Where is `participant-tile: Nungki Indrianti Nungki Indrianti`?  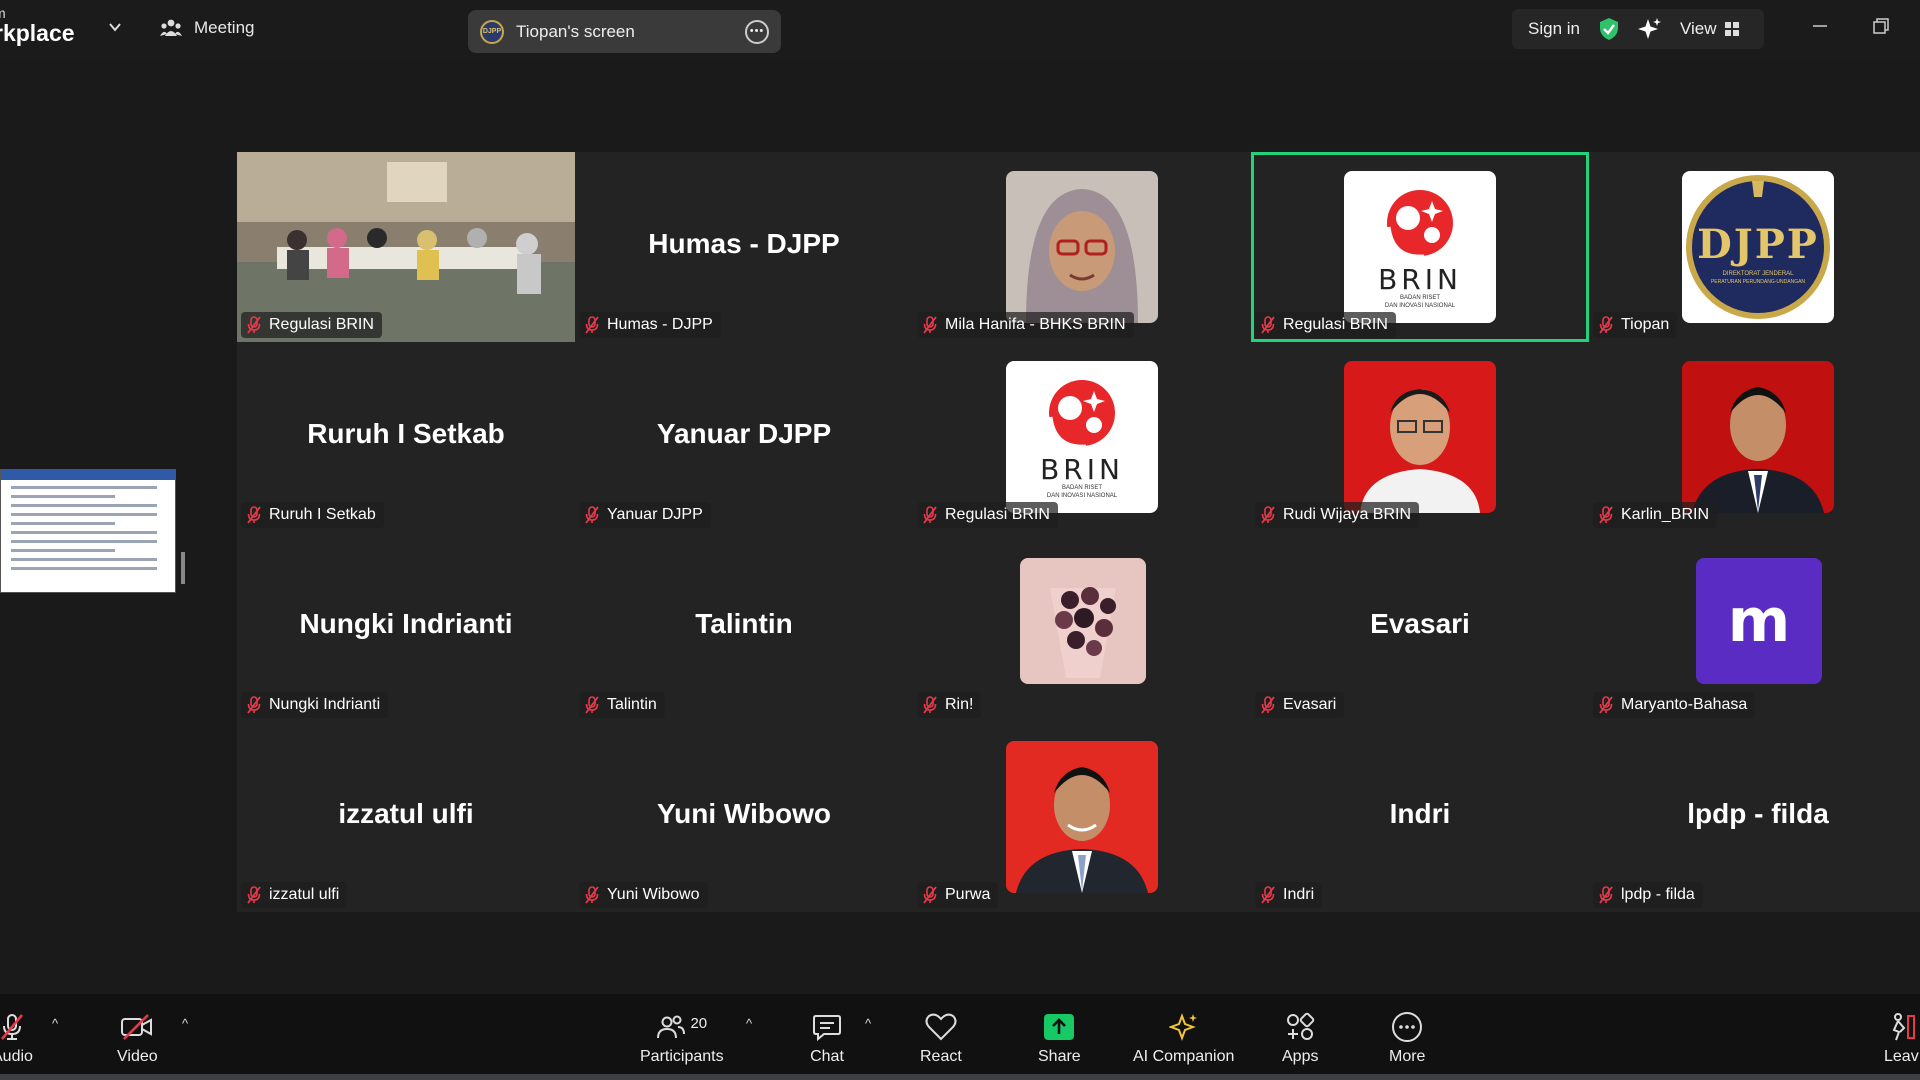
participant-tile: Nungki Indrianti Nungki Indrianti is located at coordinates (406, 627).